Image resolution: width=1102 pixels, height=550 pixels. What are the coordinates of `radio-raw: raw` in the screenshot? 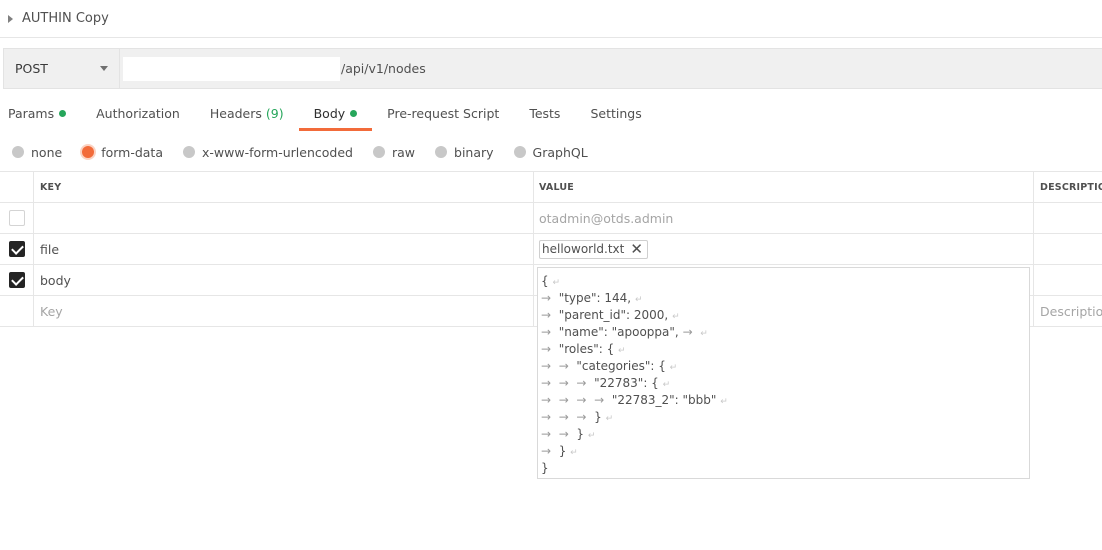 It's located at (394, 152).